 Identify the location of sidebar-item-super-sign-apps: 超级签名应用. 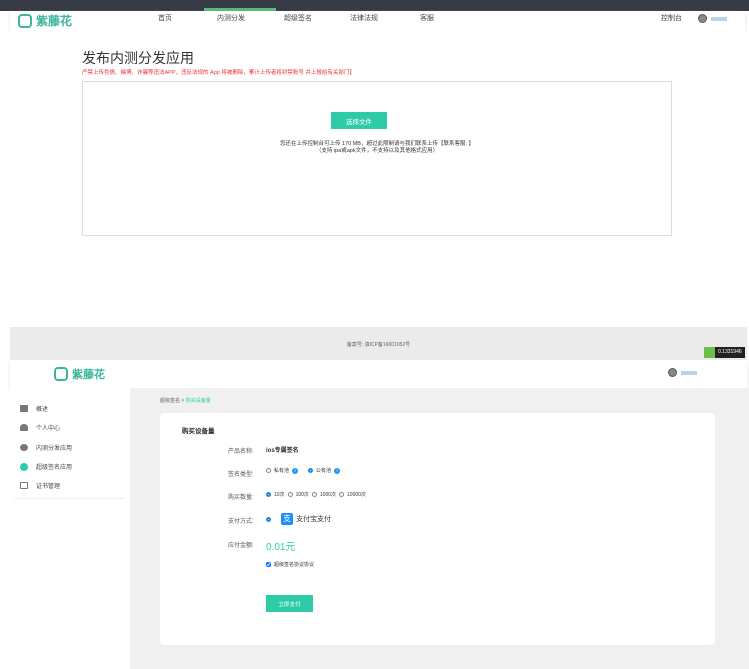
(46, 466).